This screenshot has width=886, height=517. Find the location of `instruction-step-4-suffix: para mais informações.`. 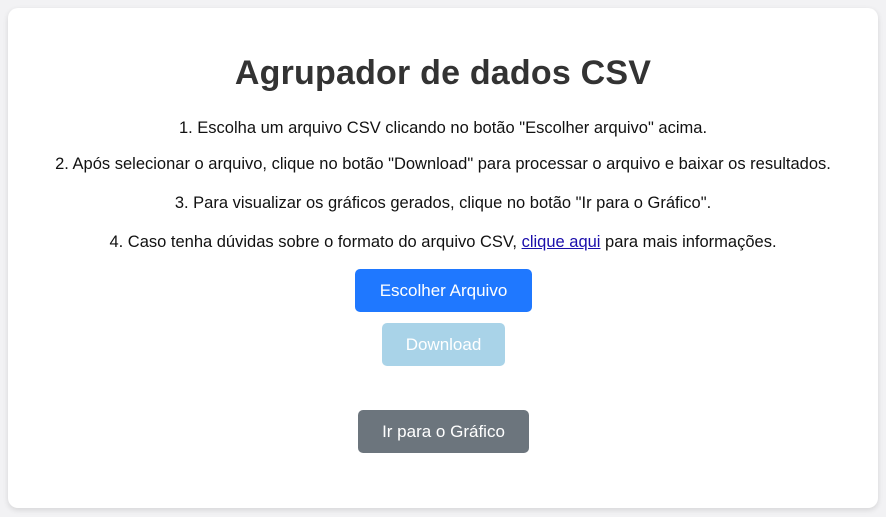

instruction-step-4-suffix: para mais informações. is located at coordinates (688, 242).